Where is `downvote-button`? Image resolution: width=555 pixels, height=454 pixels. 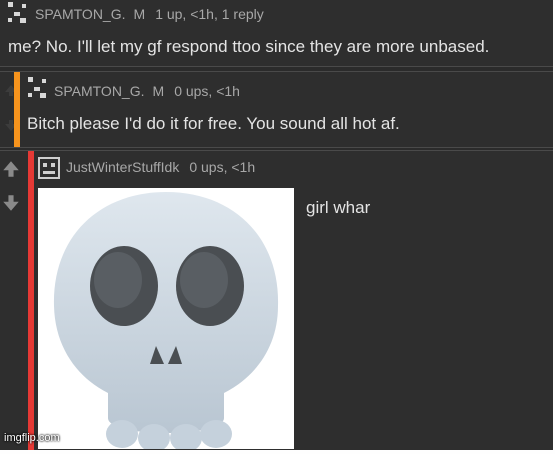 downvote-button is located at coordinates (11, 203).